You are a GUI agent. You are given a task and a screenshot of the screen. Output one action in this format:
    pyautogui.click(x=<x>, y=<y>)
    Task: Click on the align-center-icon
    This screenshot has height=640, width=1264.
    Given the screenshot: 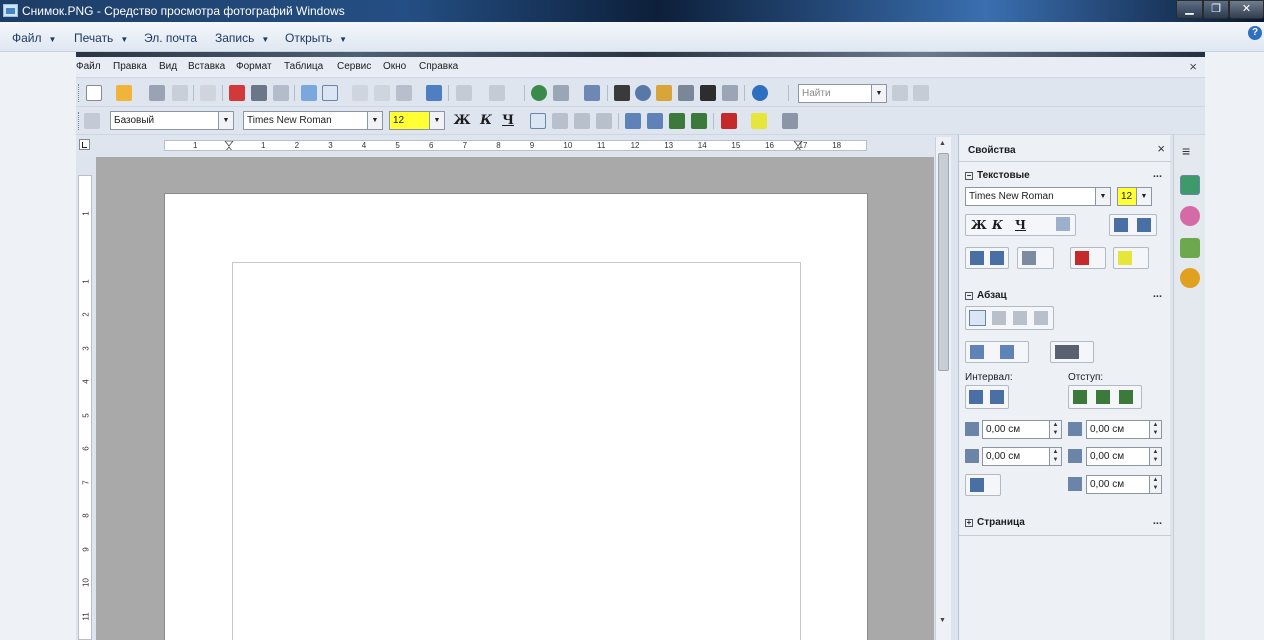 What is the action you would take?
    pyautogui.click(x=999, y=318)
    